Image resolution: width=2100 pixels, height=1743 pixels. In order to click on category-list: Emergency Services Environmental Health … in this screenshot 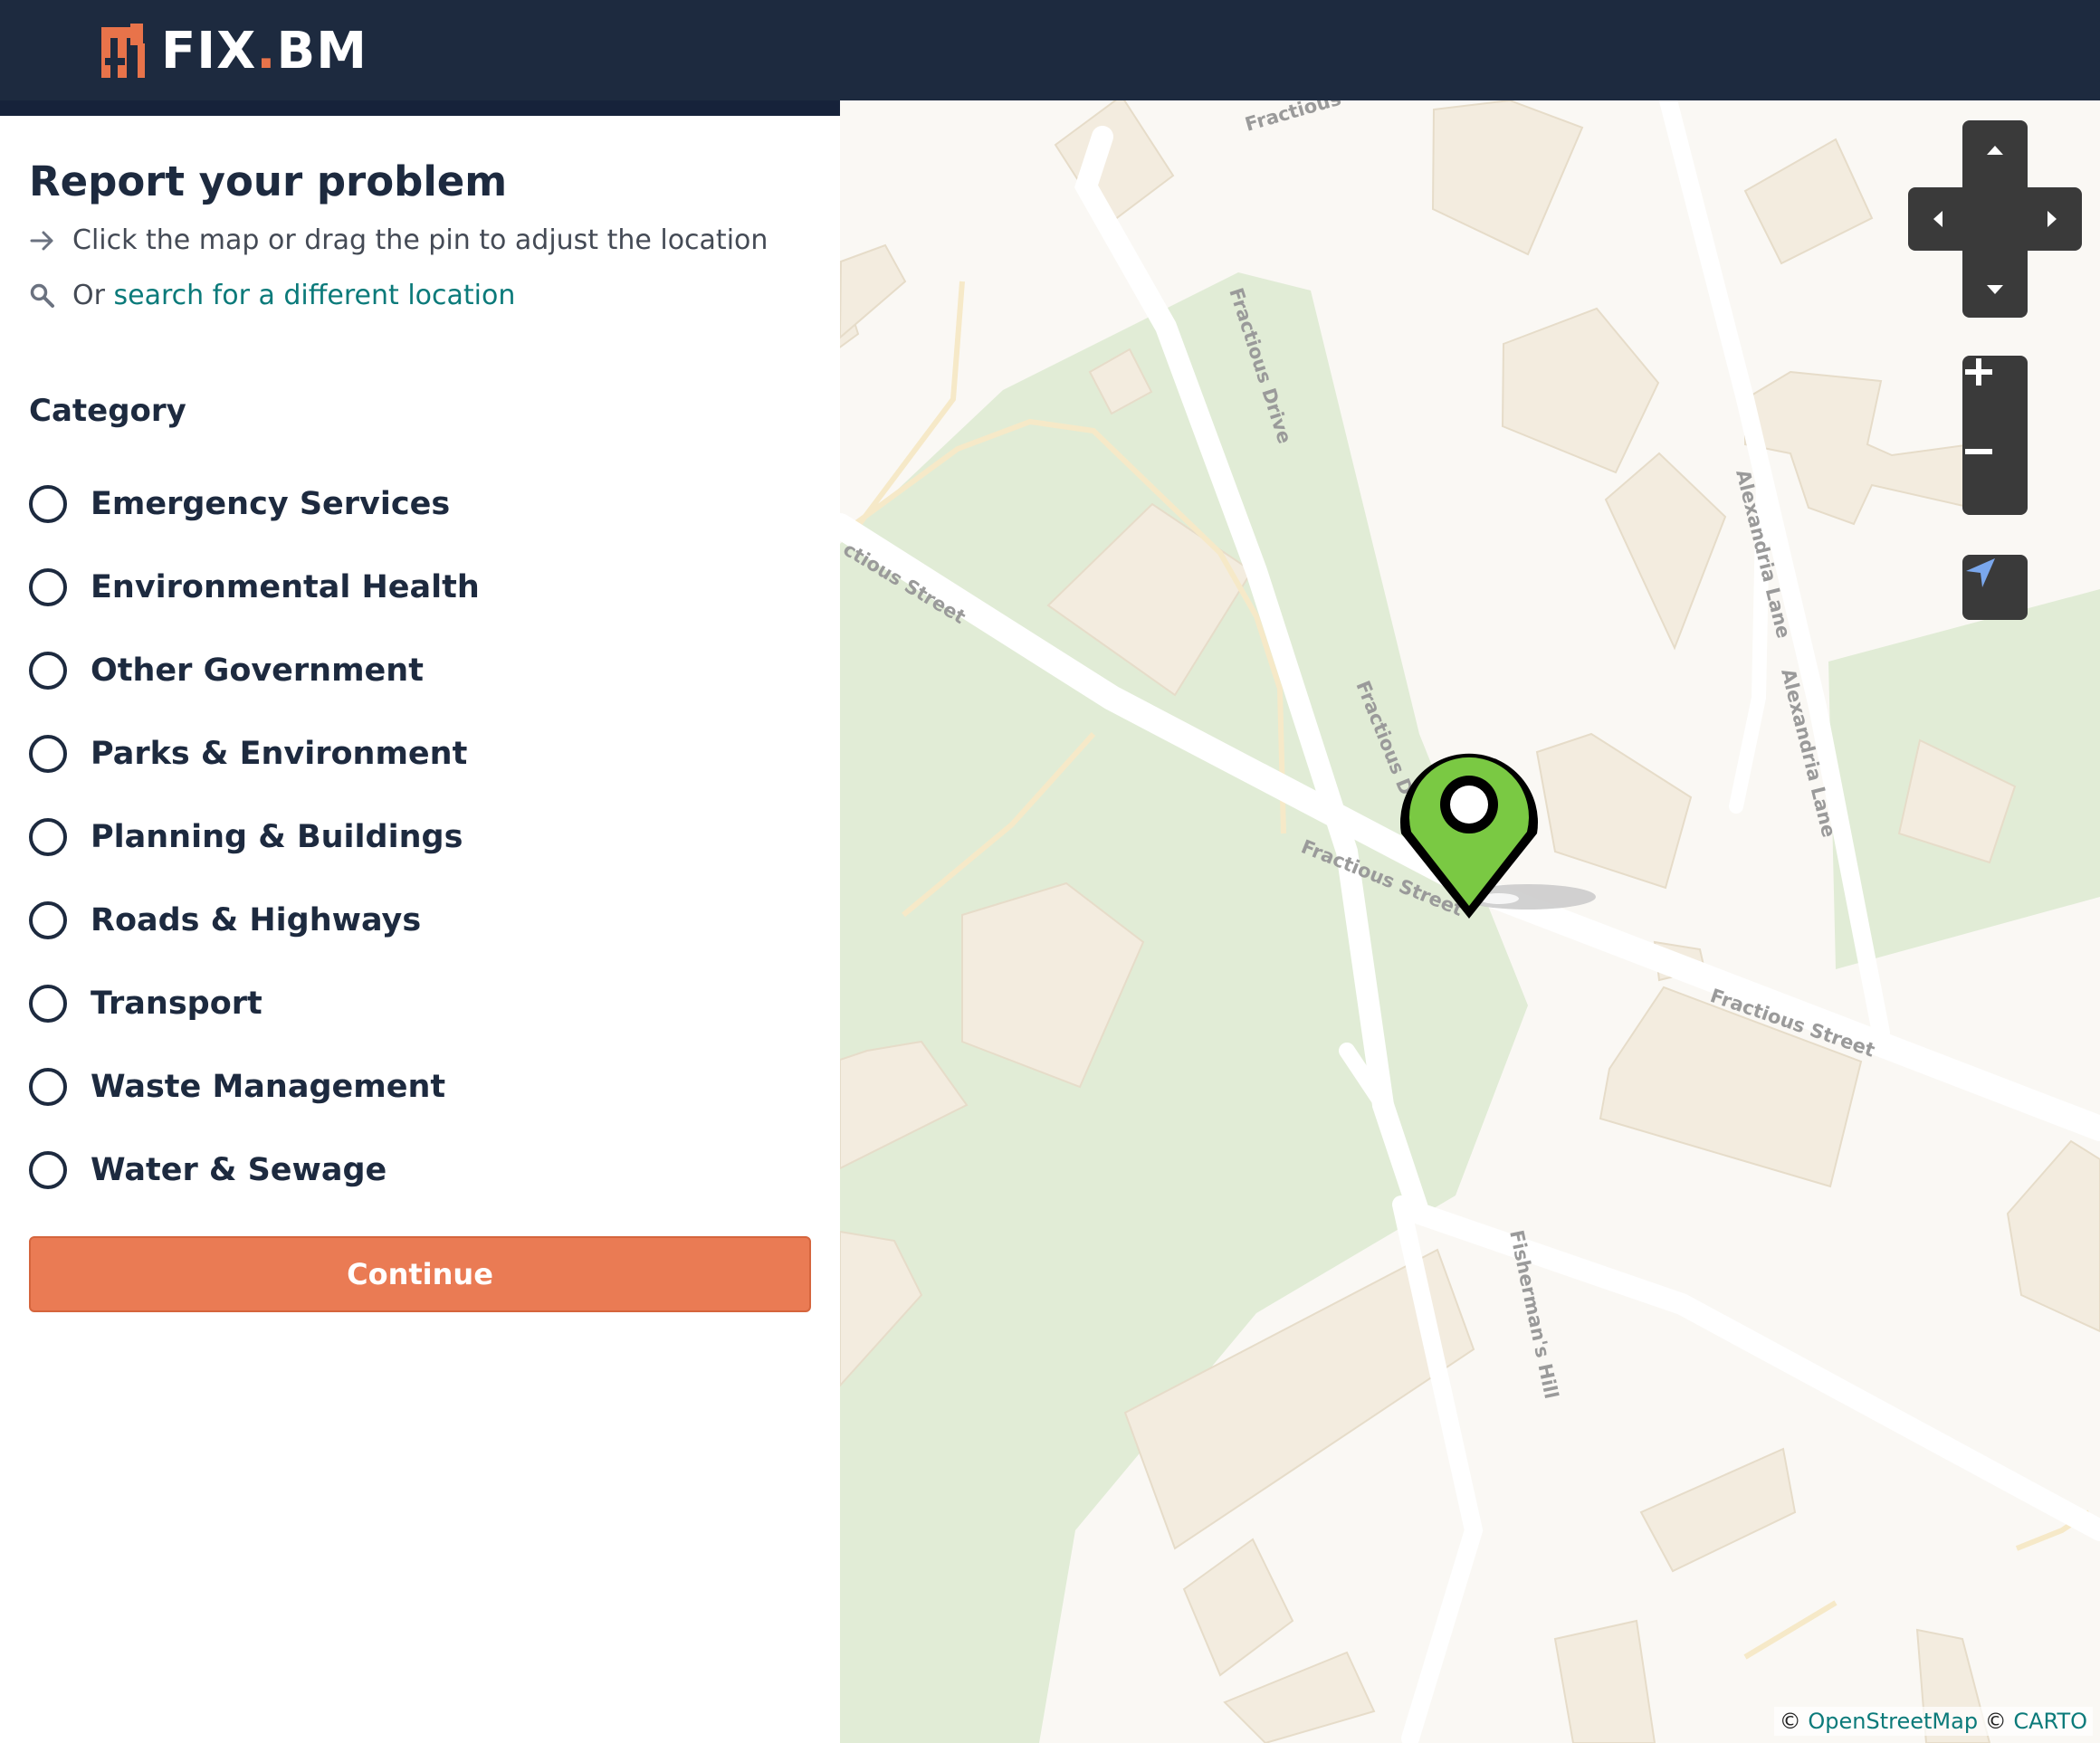, I will do `click(255, 837)`.